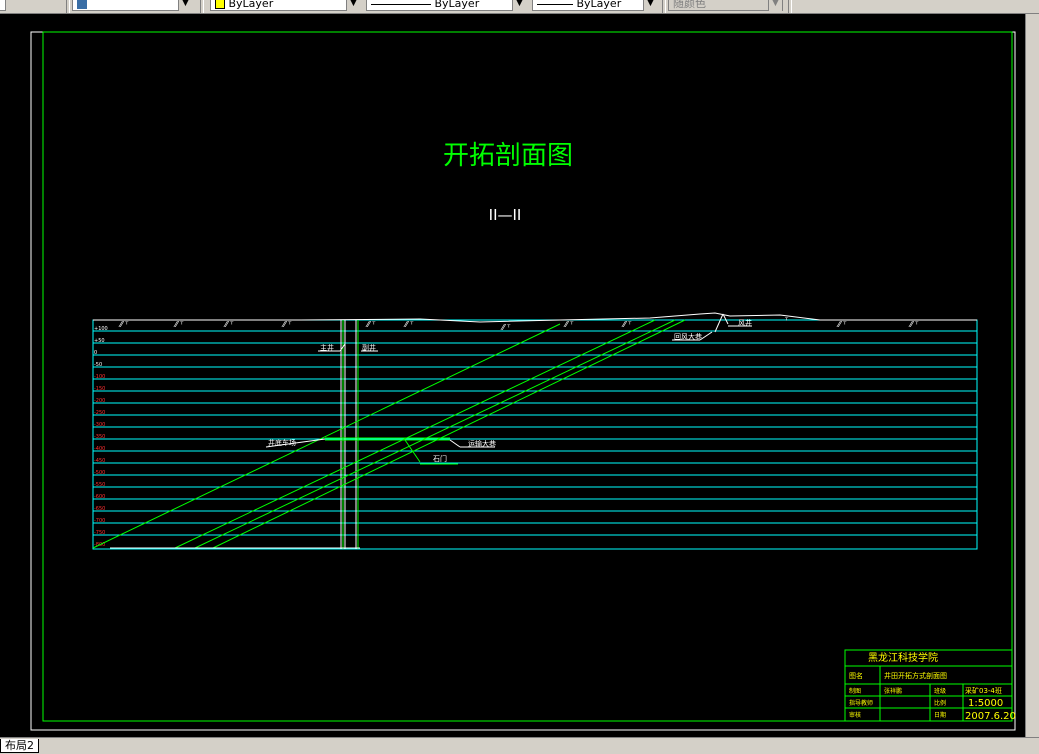  I want to click on title-block-row4-label2: 日期, so click(940, 715).